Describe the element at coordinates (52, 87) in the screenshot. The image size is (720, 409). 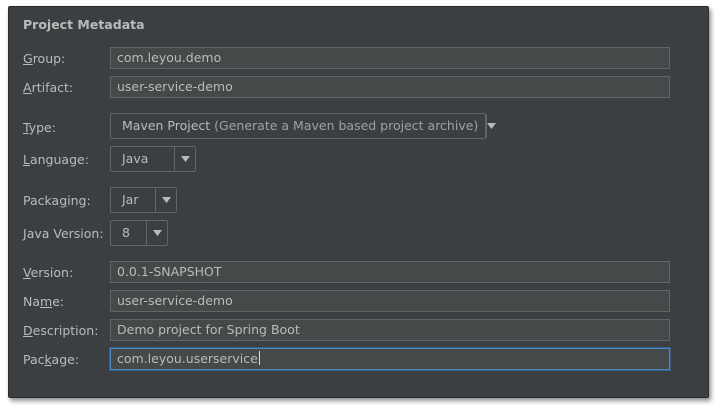
I see `artifact-label-text: rtifact:` at that location.